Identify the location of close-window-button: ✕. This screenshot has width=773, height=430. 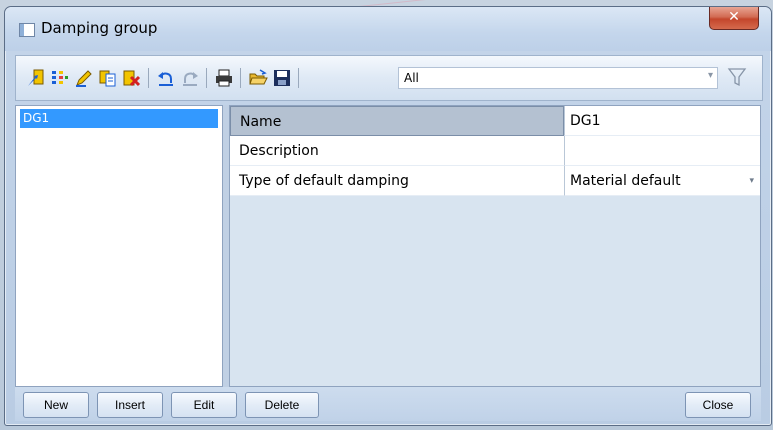
(734, 18).